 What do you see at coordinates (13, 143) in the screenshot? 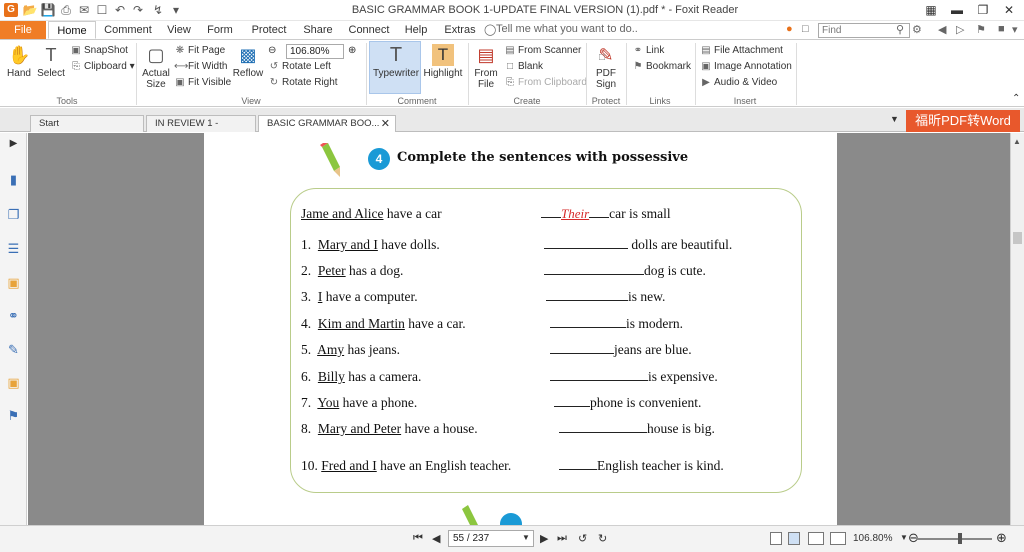
I see `expand-panel-icon: ▶` at bounding box center [13, 143].